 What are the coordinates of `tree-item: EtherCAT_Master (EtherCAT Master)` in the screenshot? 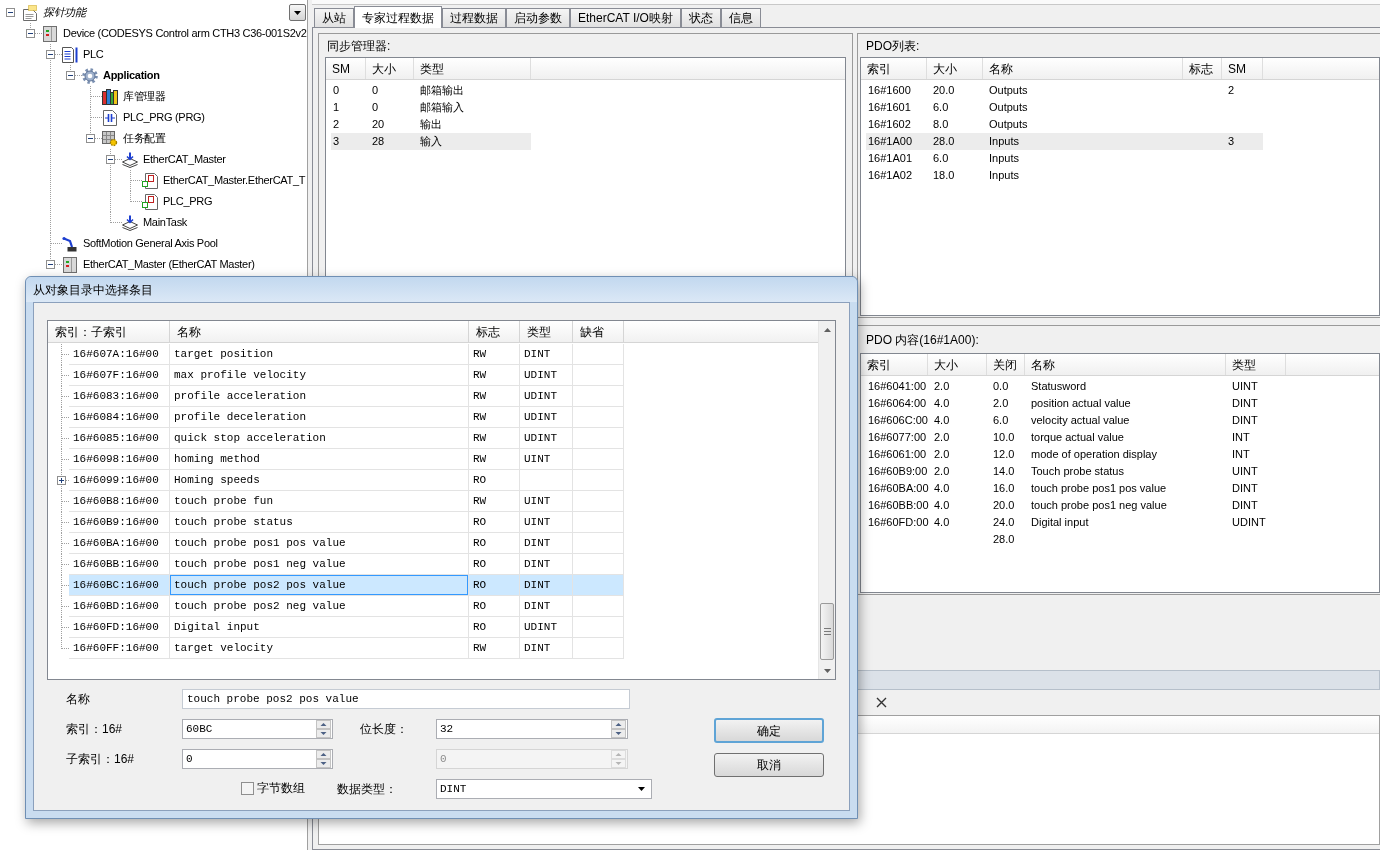 It's located at (169, 264).